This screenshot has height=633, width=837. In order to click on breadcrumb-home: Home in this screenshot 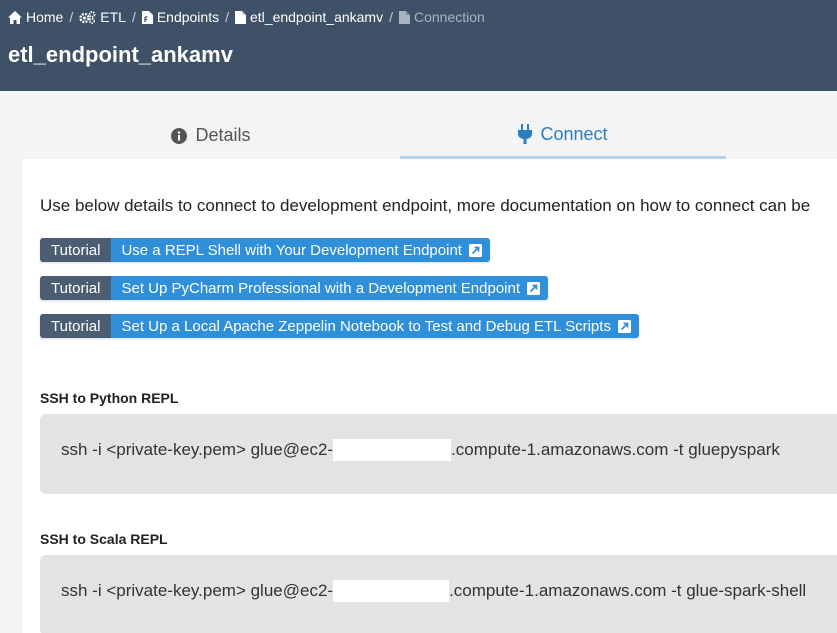, I will do `click(35, 17)`.